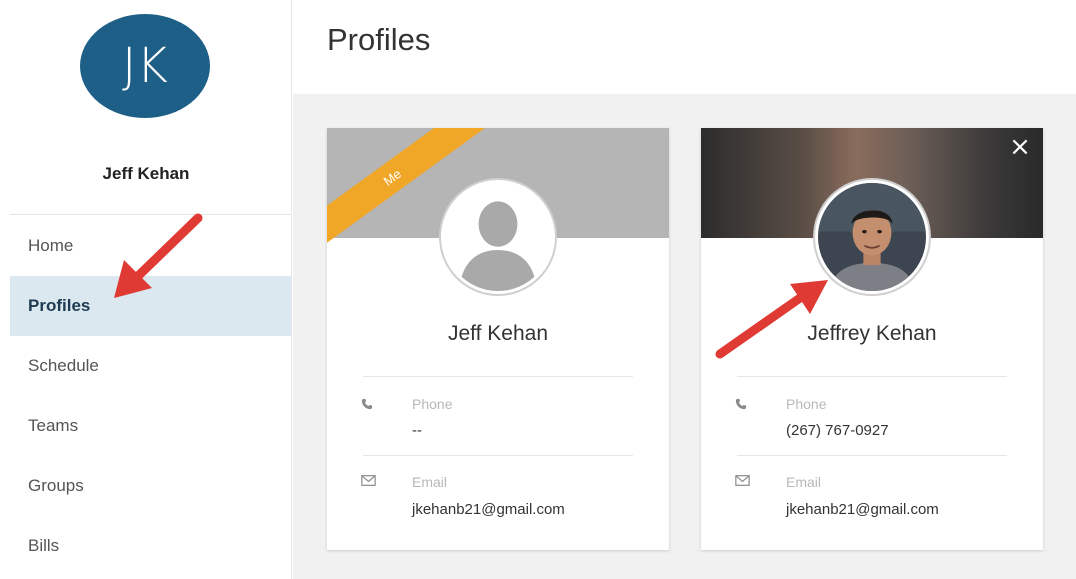  Describe the element at coordinates (150, 366) in the screenshot. I see `sidebar-item-schedule: Schedule` at that location.